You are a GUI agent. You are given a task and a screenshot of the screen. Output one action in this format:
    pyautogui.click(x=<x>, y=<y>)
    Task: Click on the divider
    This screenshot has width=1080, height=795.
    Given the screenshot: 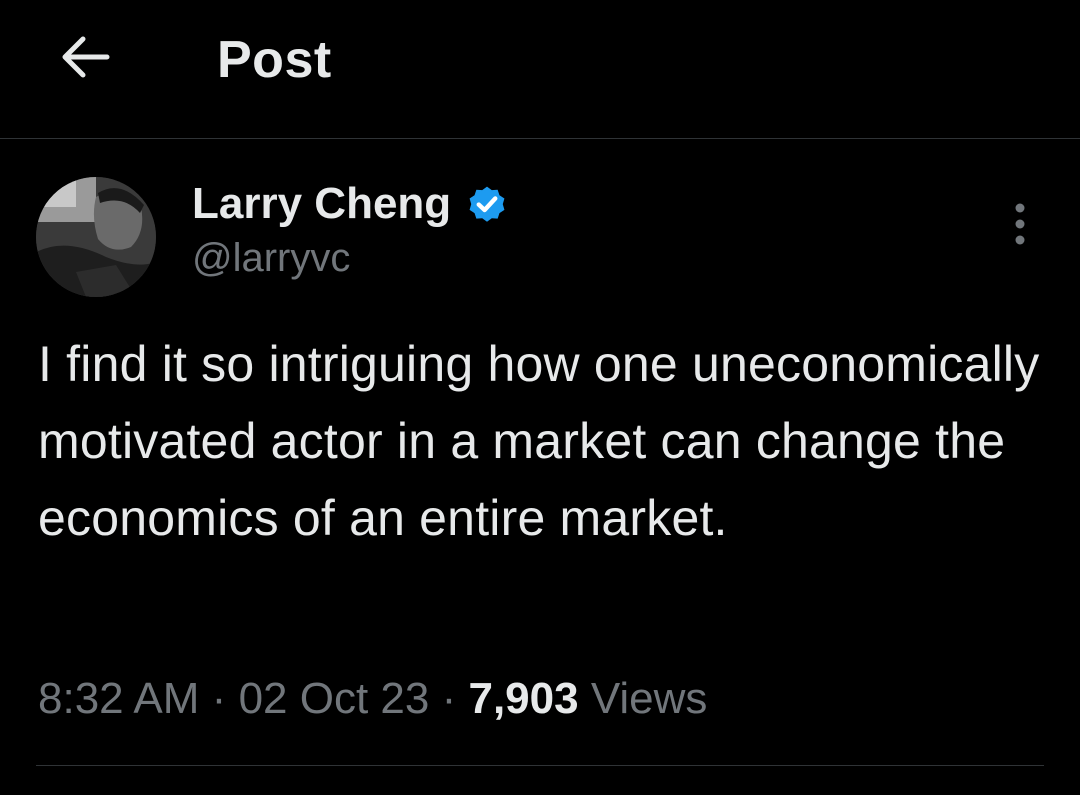 What is the action you would take?
    pyautogui.click(x=540, y=765)
    